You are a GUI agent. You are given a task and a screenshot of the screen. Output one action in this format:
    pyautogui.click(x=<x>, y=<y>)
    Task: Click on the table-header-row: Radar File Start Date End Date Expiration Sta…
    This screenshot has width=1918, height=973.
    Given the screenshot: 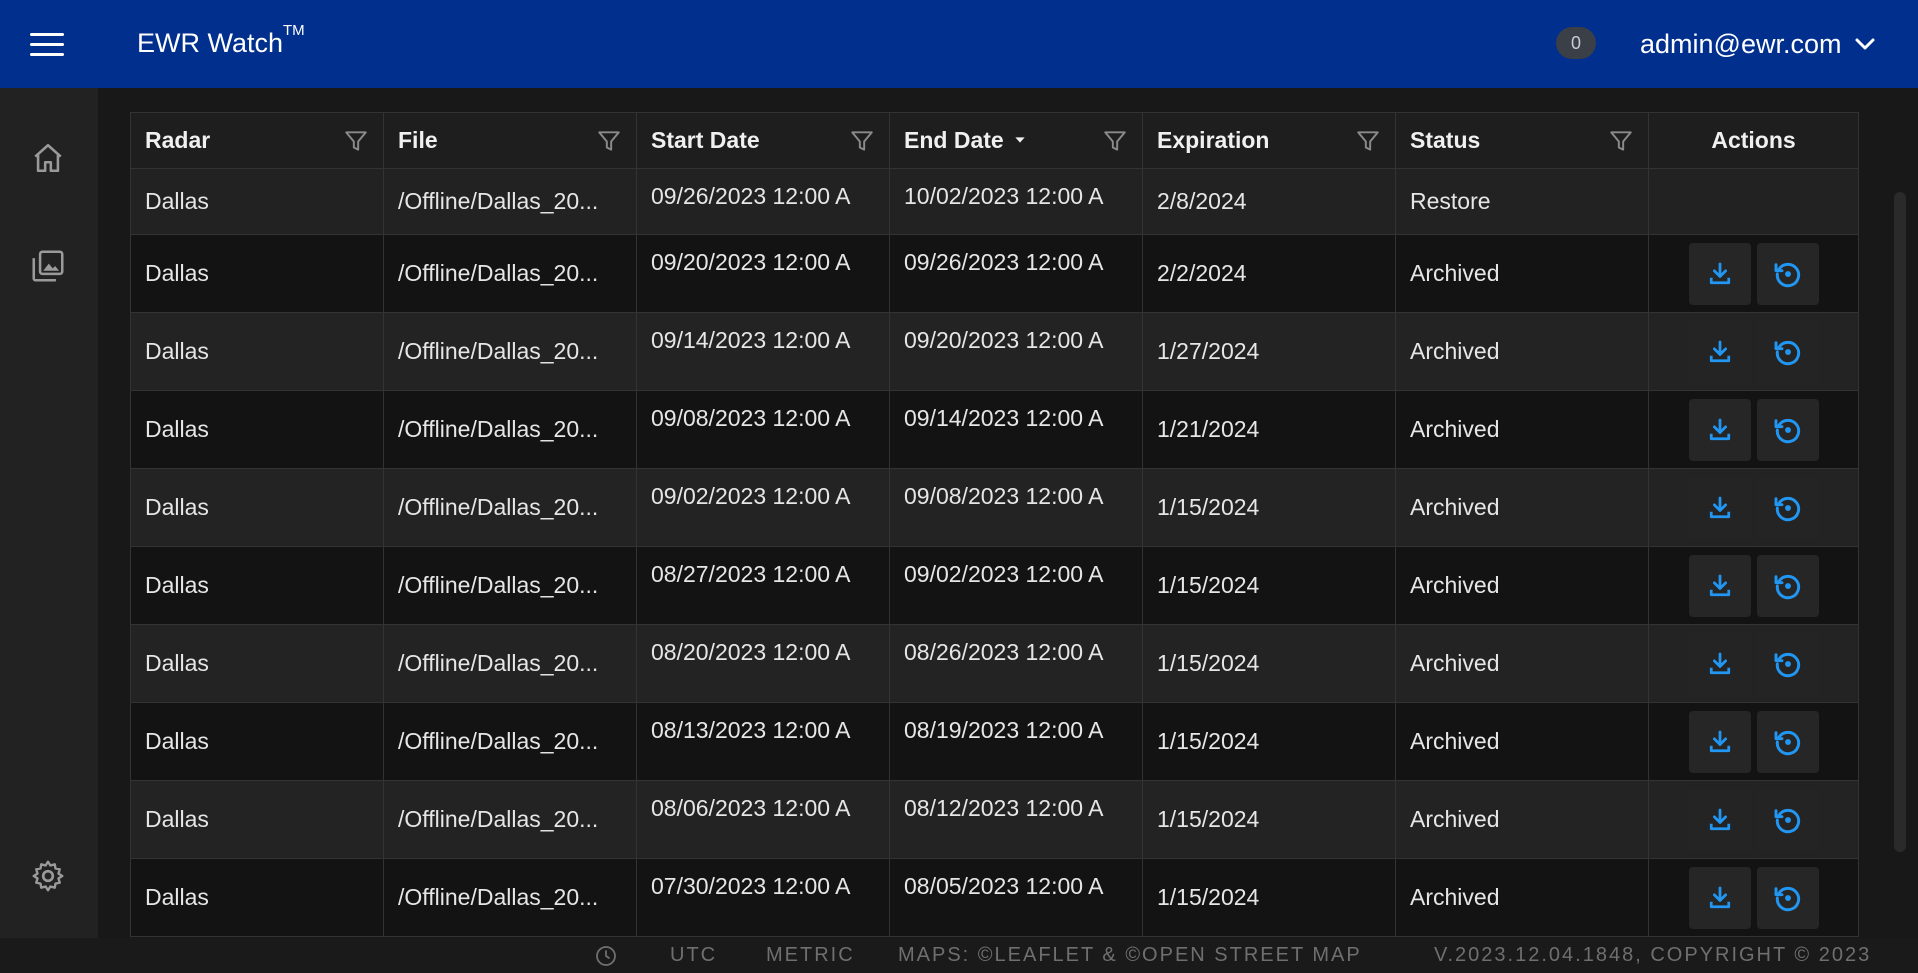 What is the action you would take?
    pyautogui.click(x=994, y=140)
    